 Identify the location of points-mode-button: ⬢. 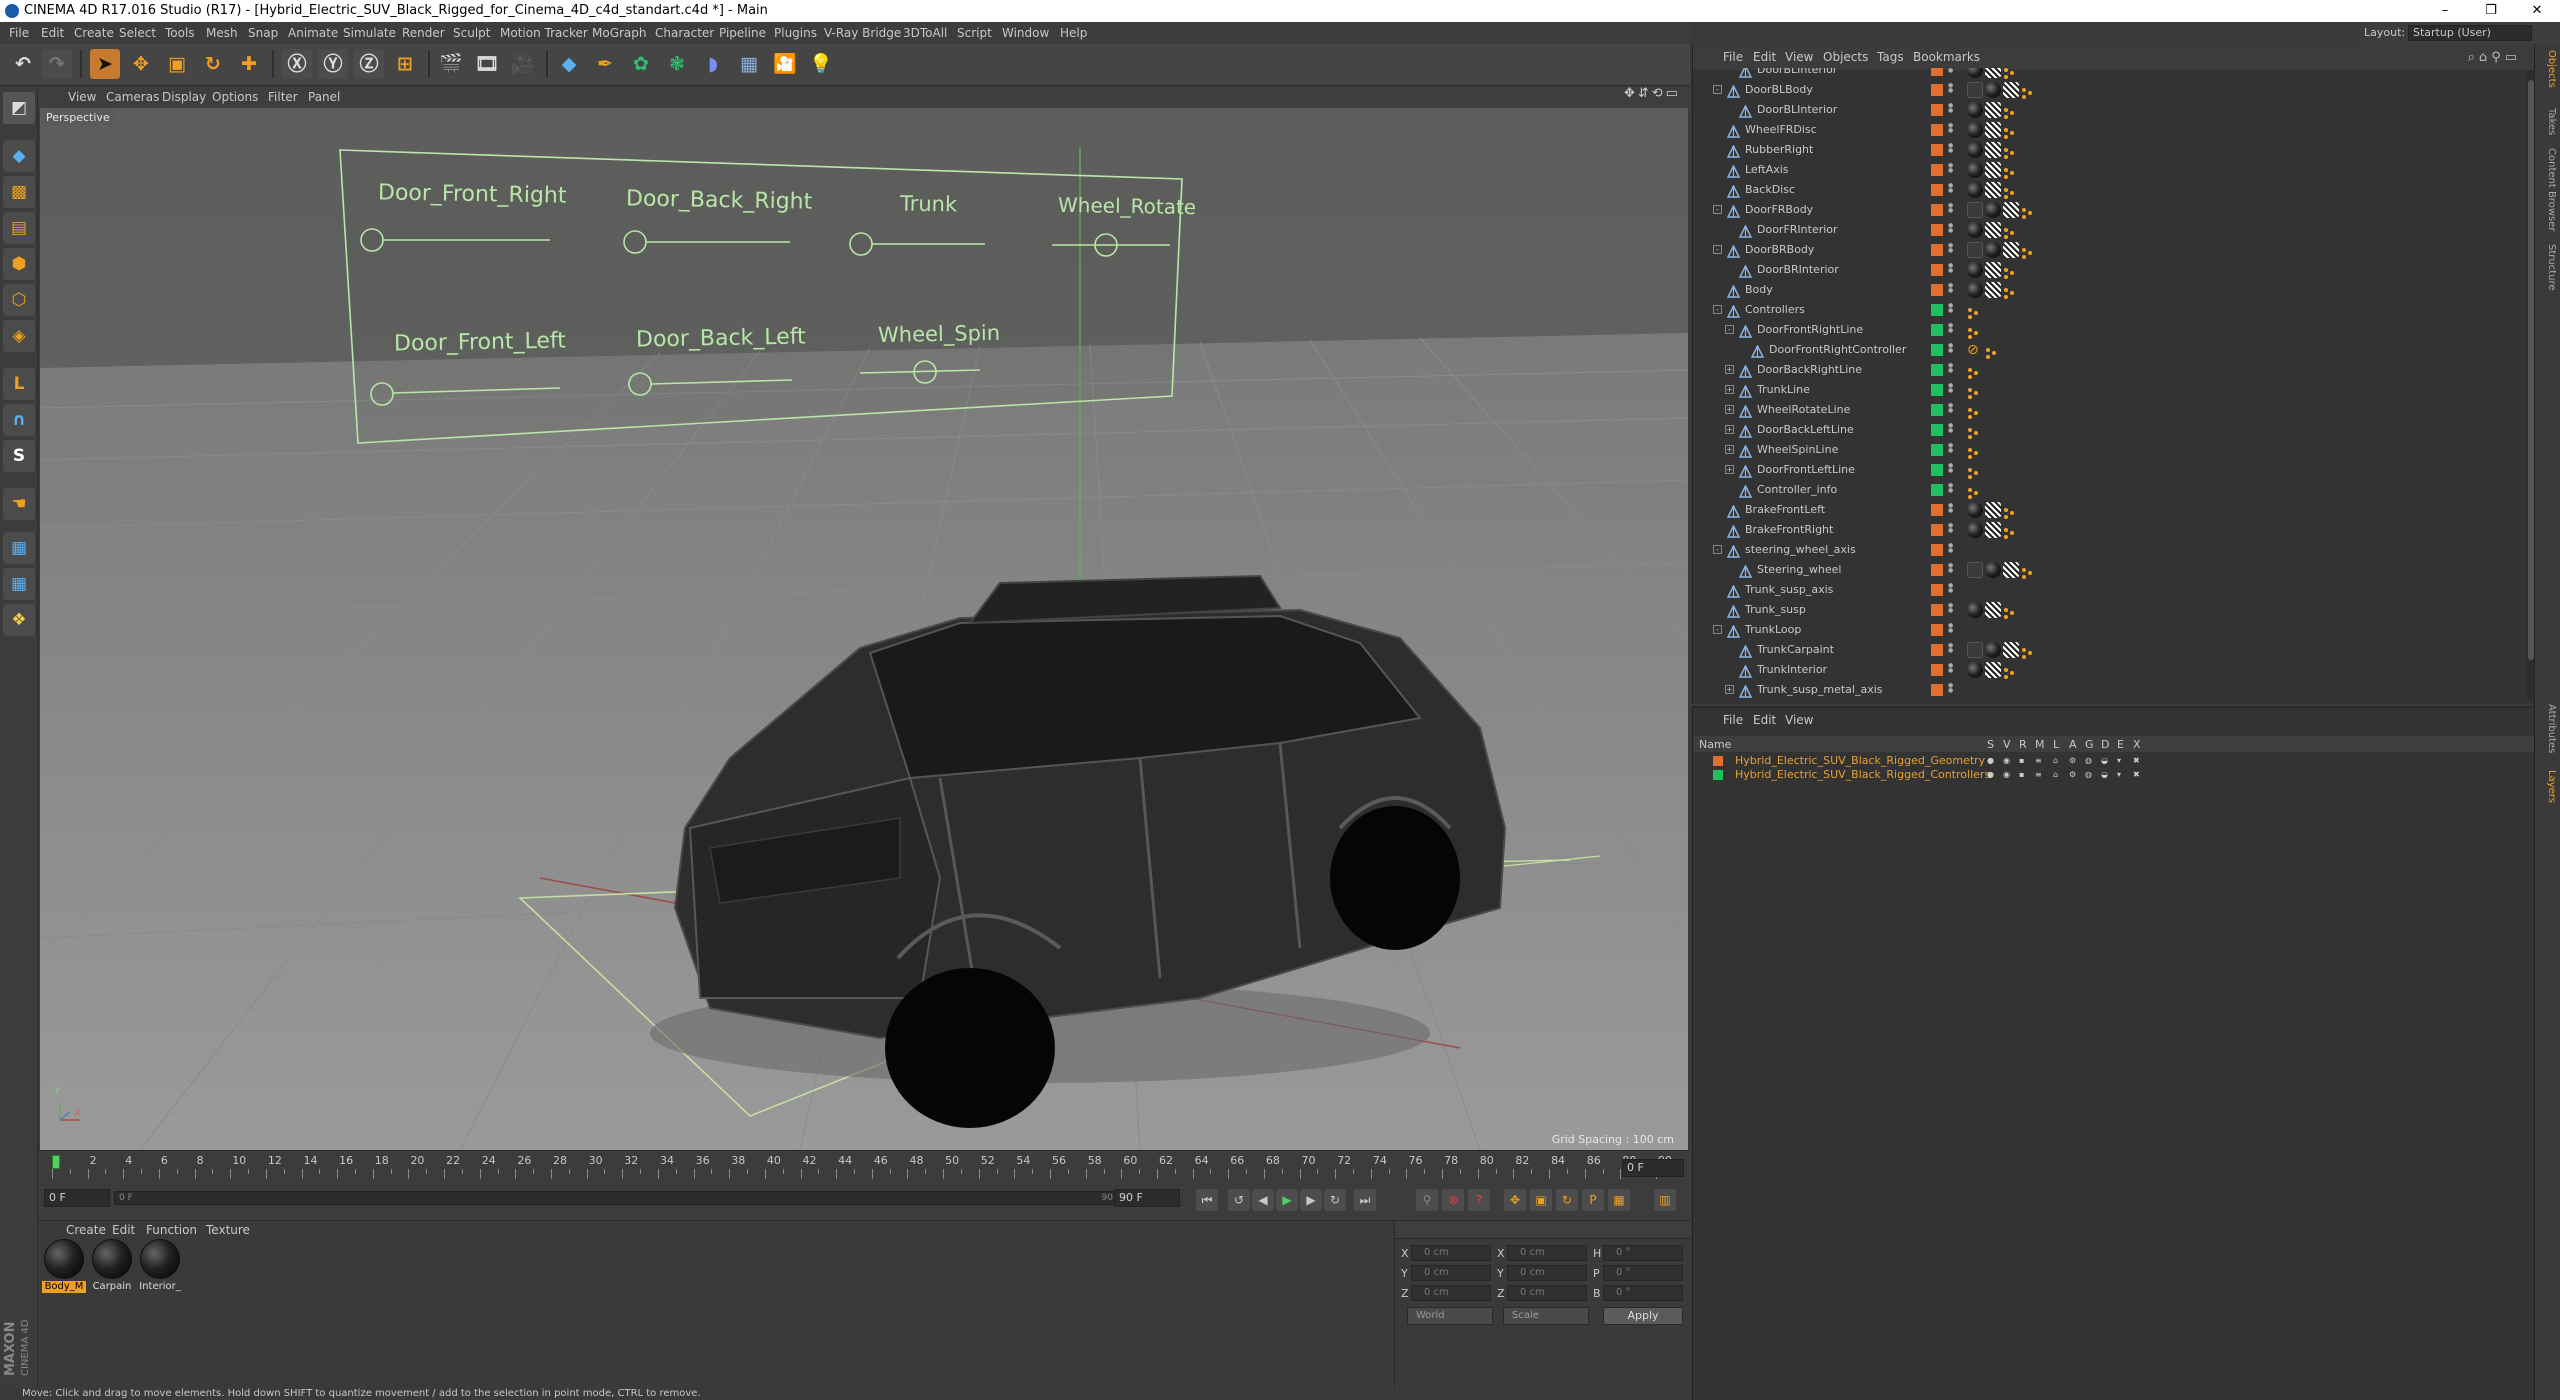
(19, 264).